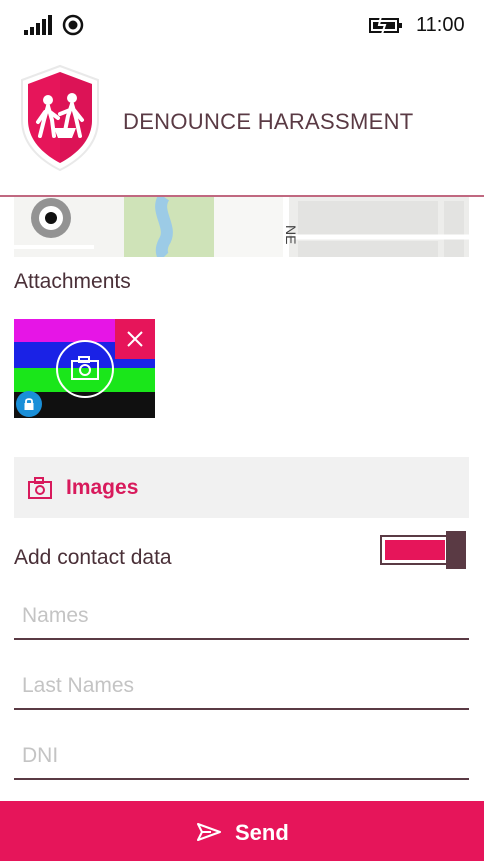  What do you see at coordinates (440, 25) in the screenshot?
I see `clock: 11:00` at bounding box center [440, 25].